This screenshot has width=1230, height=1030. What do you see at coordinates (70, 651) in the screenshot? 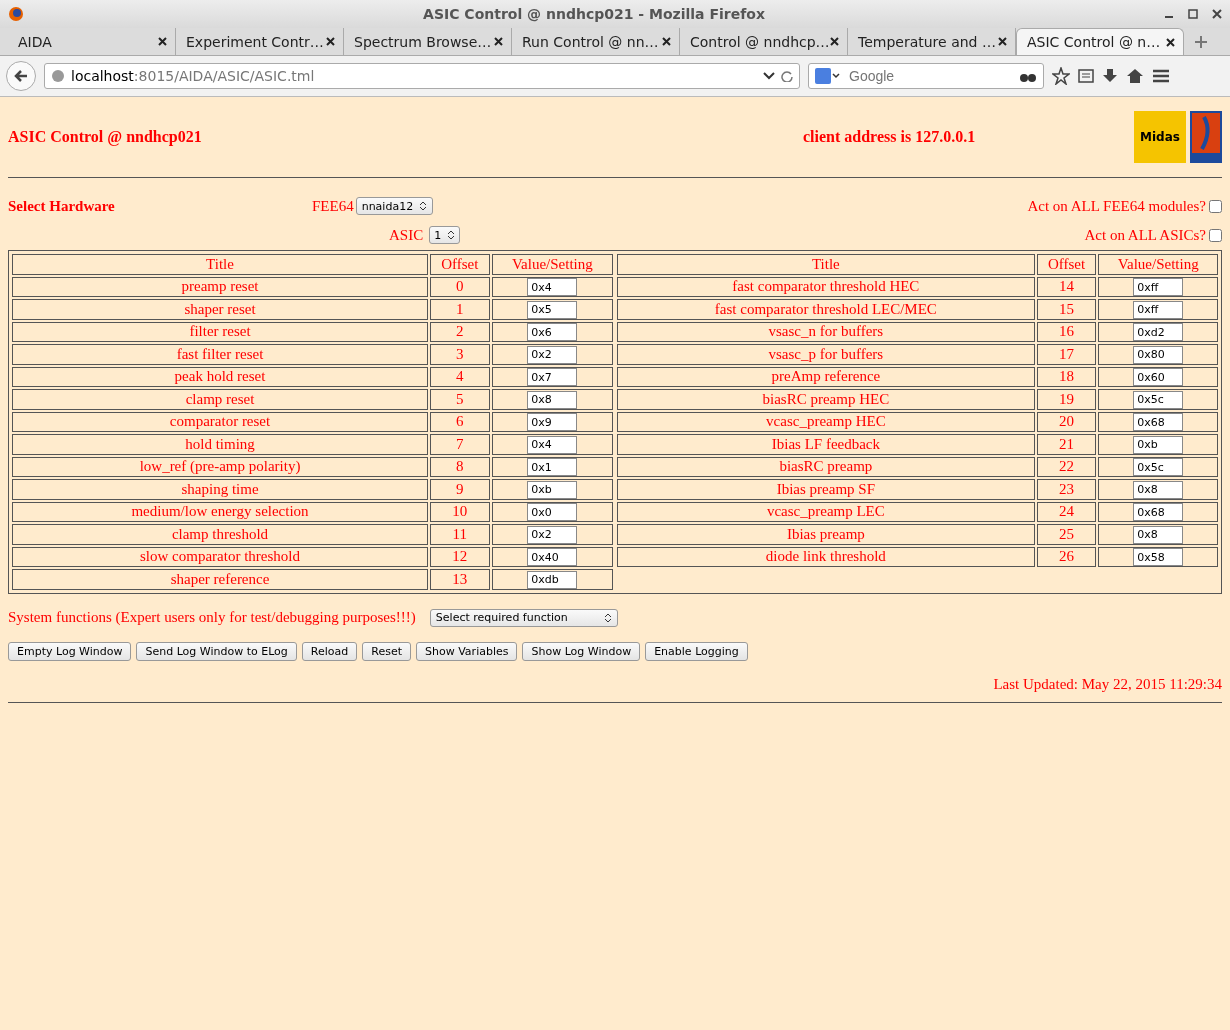
I see `action-button: Empty Log Window` at bounding box center [70, 651].